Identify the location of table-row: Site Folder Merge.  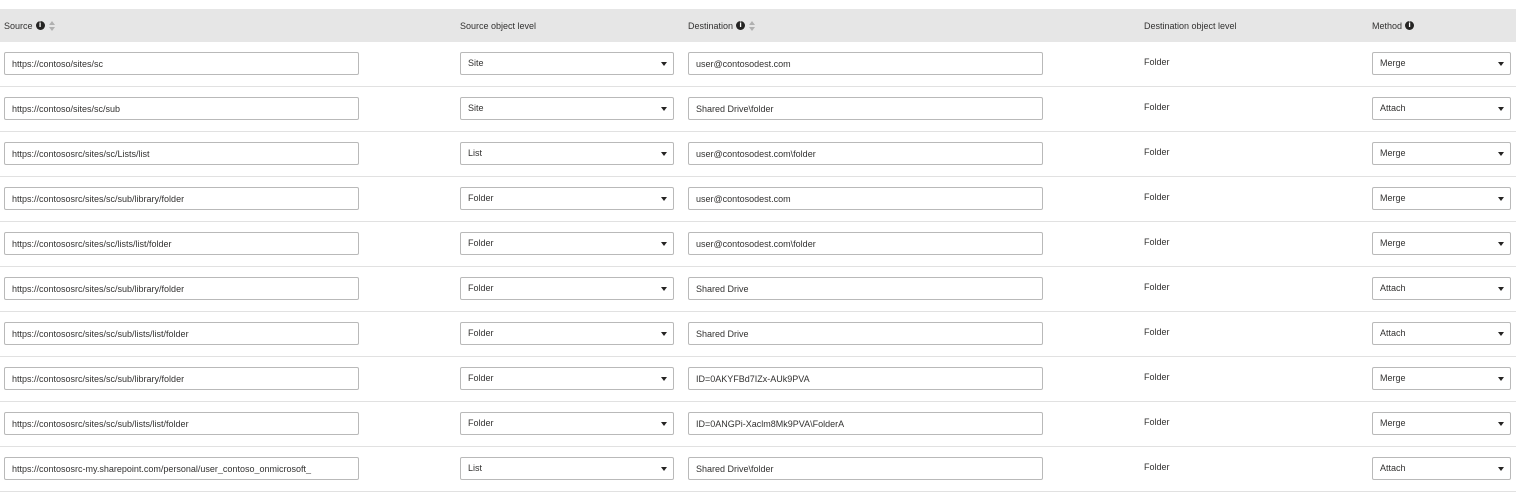
(758, 64).